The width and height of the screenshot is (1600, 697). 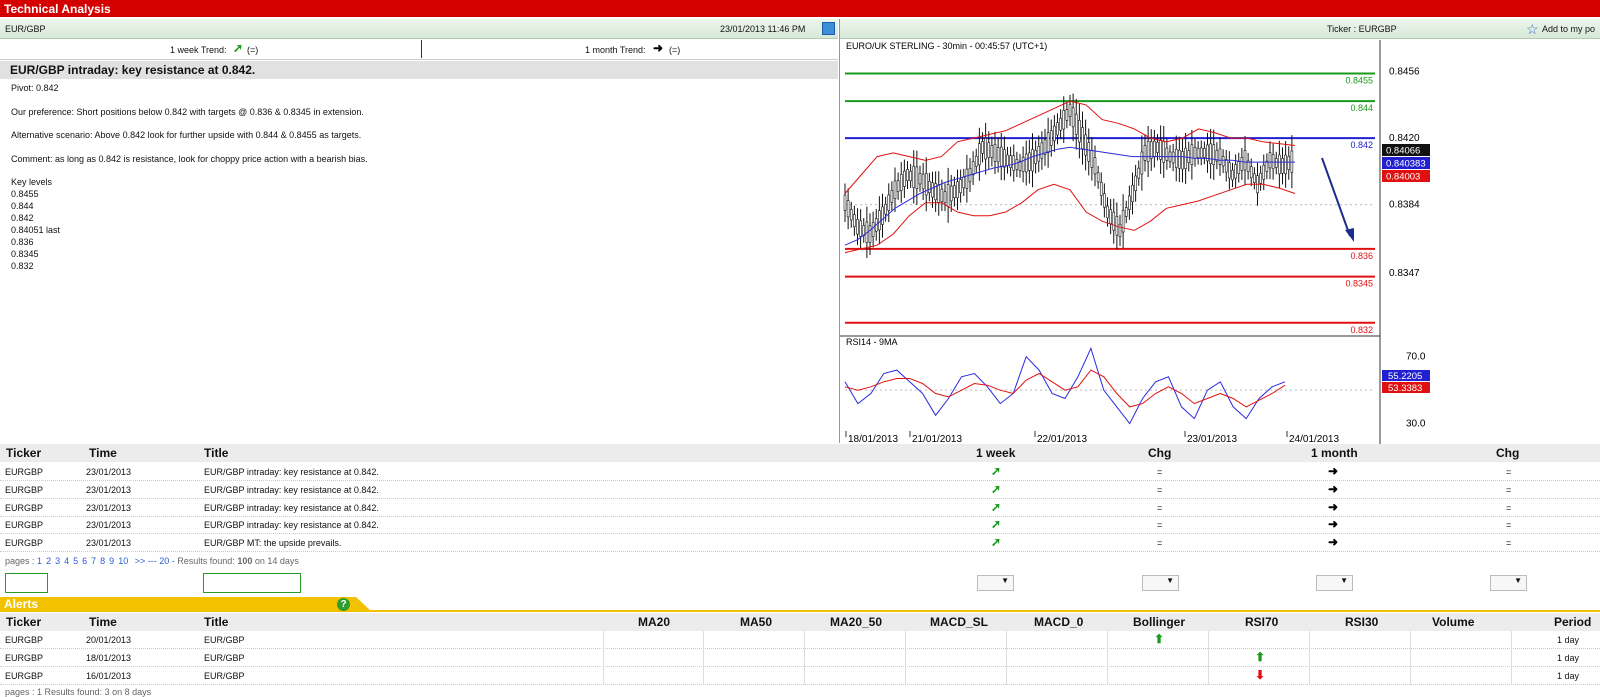 What do you see at coordinates (1403, 151) in the screenshot?
I see `price-tag-label: 0.84066` at bounding box center [1403, 151].